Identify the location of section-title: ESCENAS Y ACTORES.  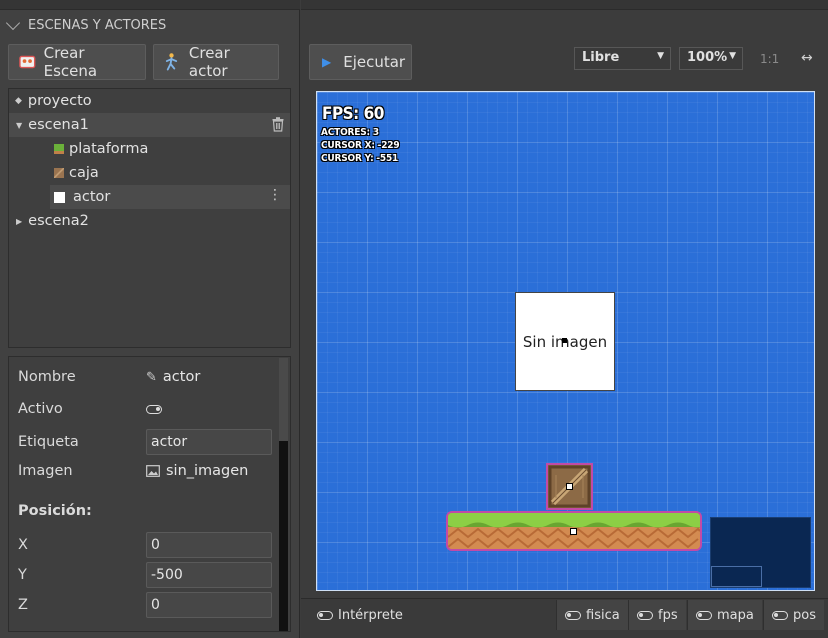
(97, 25).